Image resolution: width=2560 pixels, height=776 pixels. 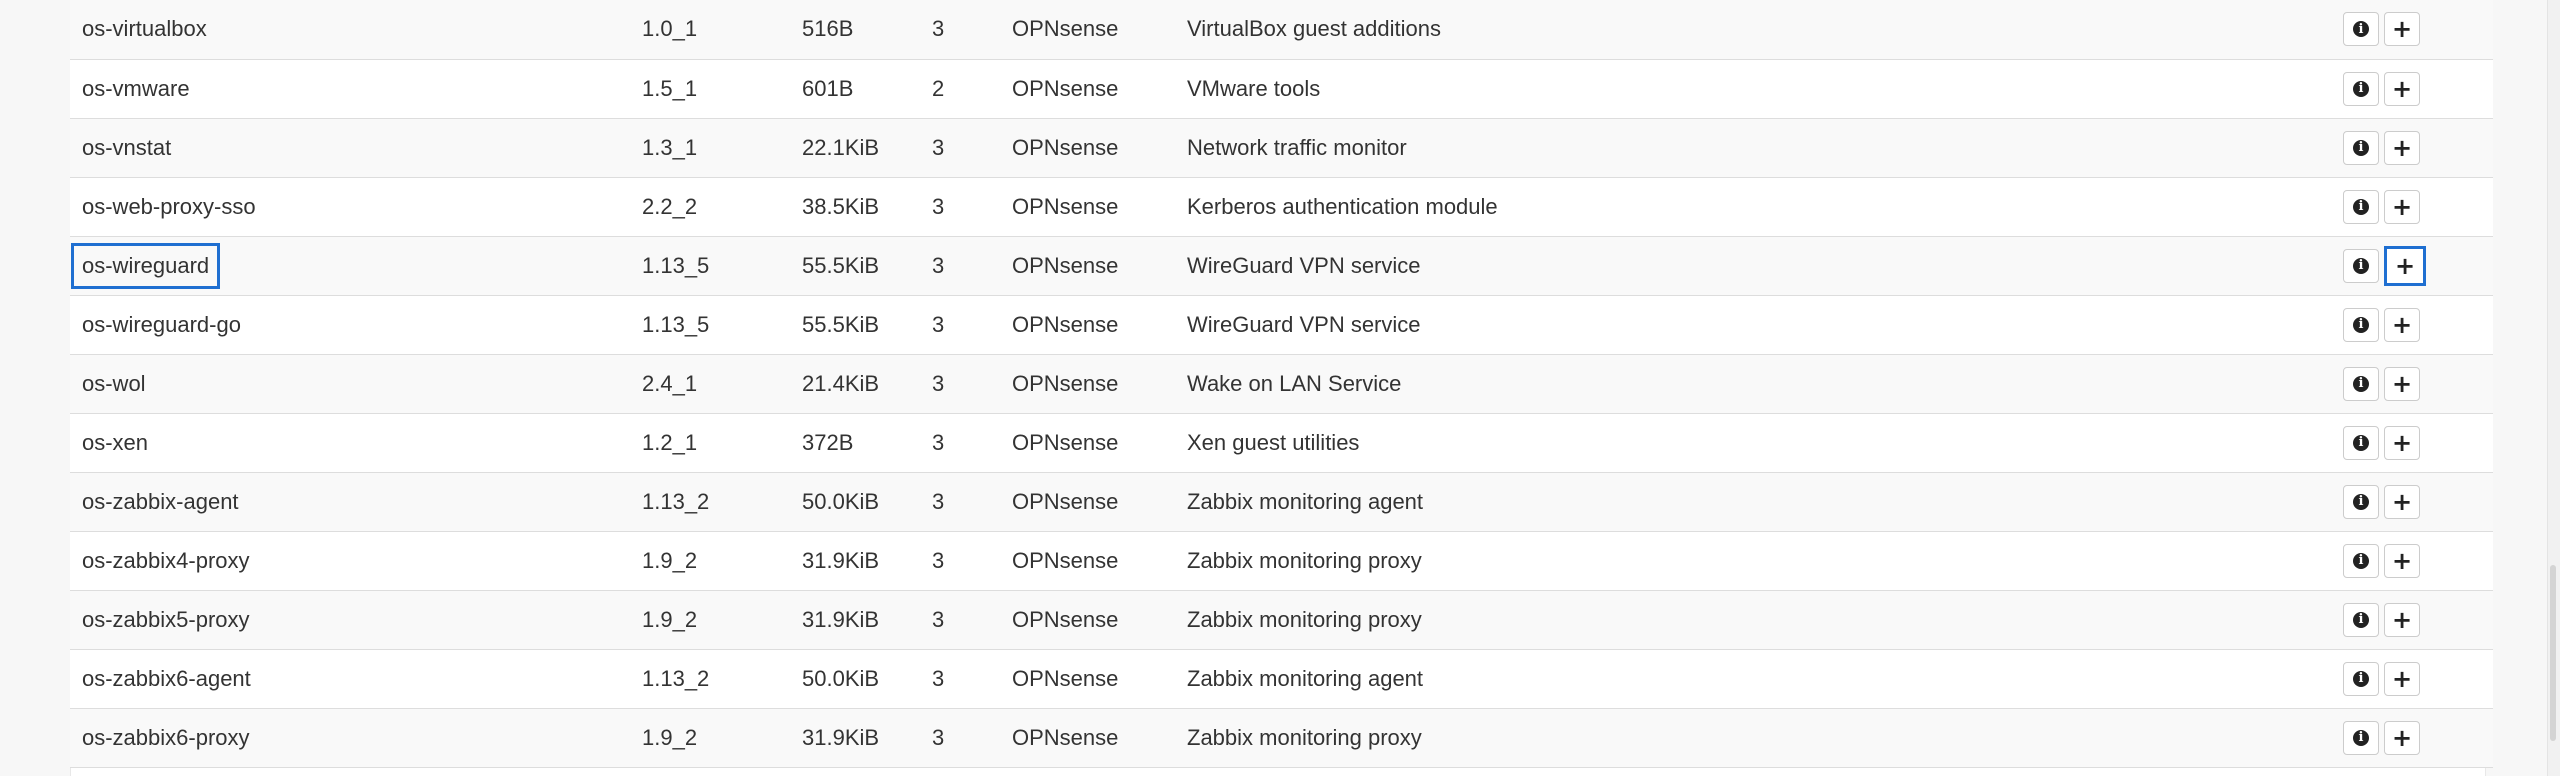 I want to click on package-name: os-zabbix4-proxy, so click(x=166, y=560).